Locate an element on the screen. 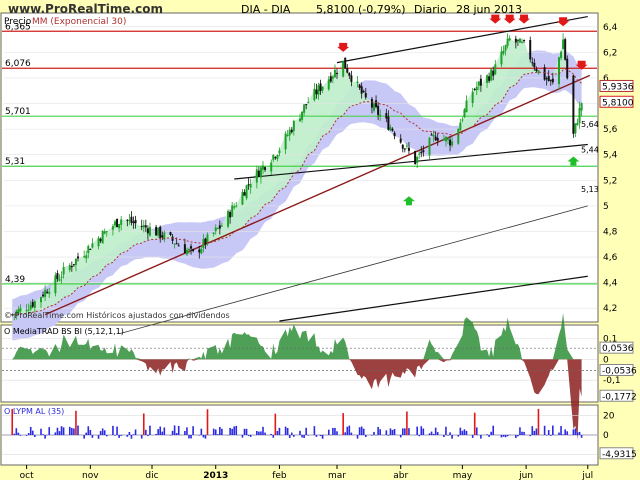 This screenshot has height=480, width=640. legend-ema: MM (Exponencial 30) is located at coordinates (79, 22).